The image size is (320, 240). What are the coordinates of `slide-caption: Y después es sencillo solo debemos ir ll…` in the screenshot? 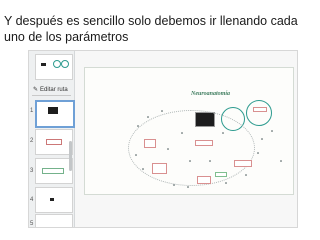 It's located at (151, 29).